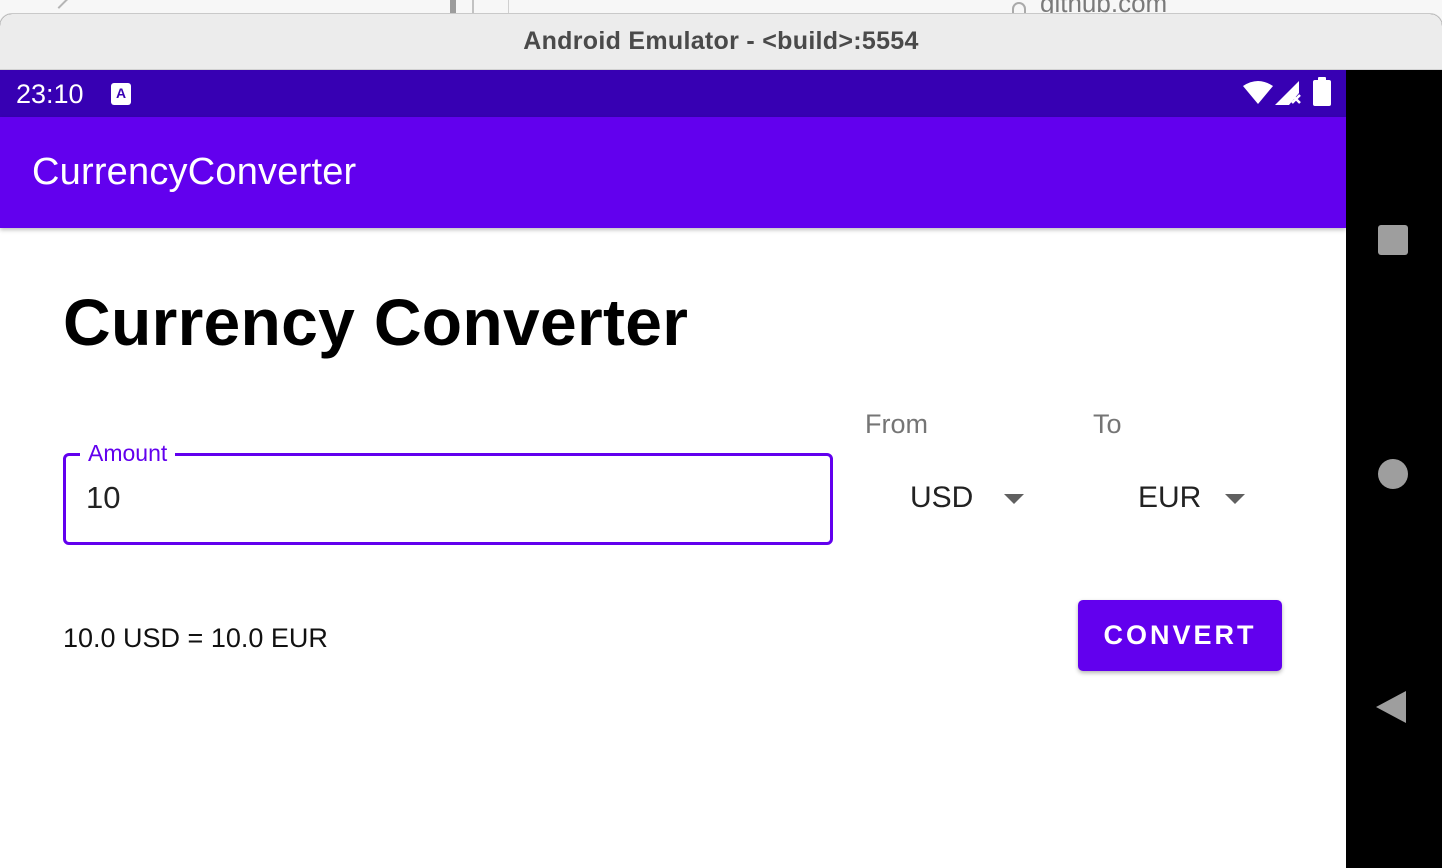 The image size is (1442, 868). Describe the element at coordinates (896, 424) in the screenshot. I see `from-label: From` at that location.